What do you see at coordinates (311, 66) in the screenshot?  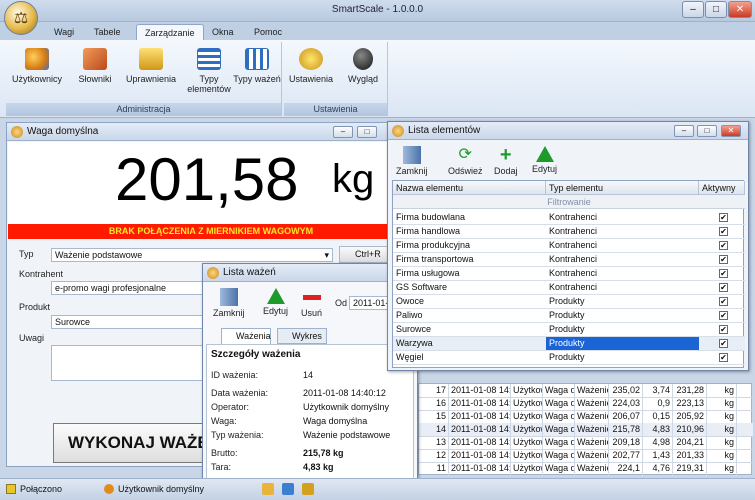 I see `settings-button: Ustawienia` at bounding box center [311, 66].